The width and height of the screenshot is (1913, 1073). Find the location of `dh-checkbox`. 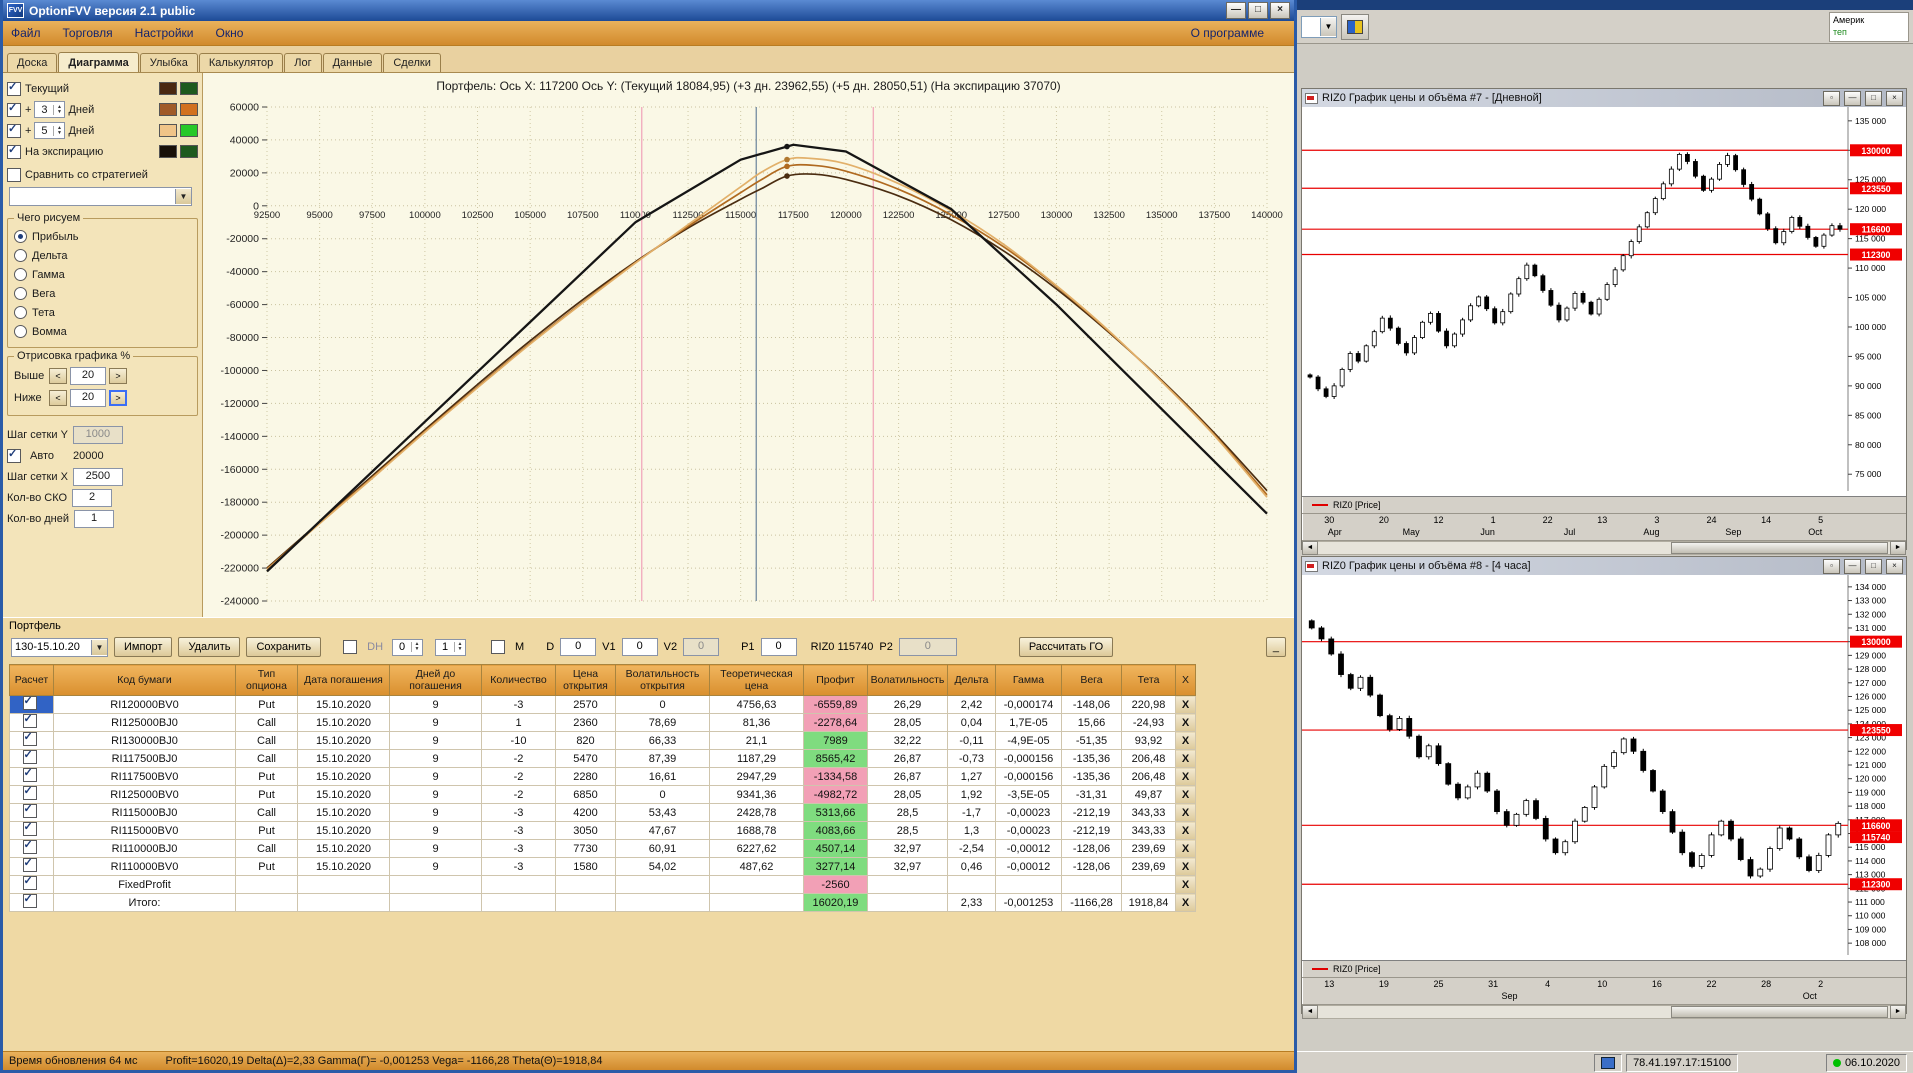

dh-checkbox is located at coordinates (350, 647).